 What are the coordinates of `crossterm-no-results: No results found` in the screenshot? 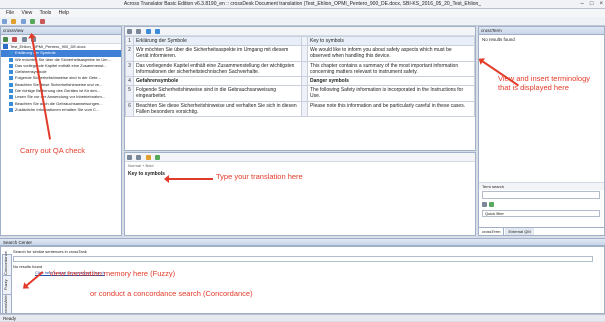 It's located at (498, 39).